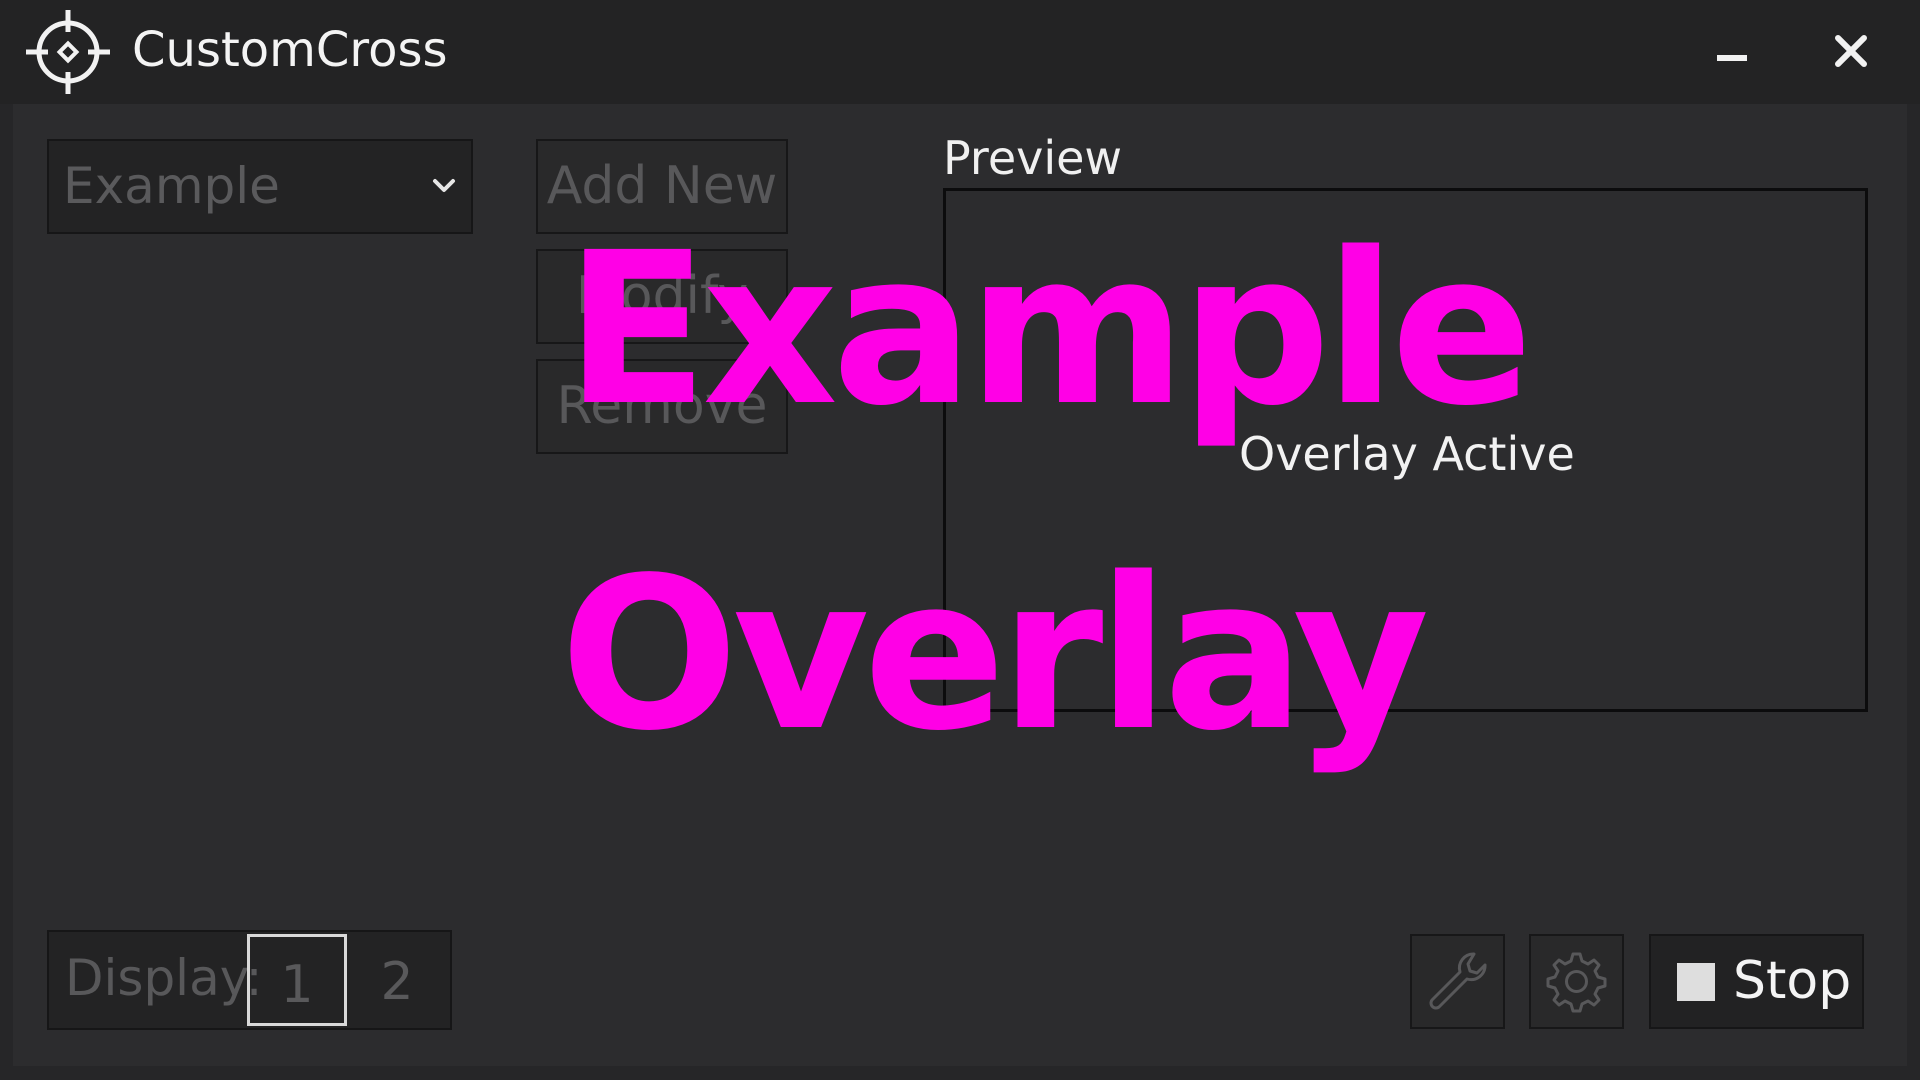  I want to click on gear-icon, so click(1576, 982).